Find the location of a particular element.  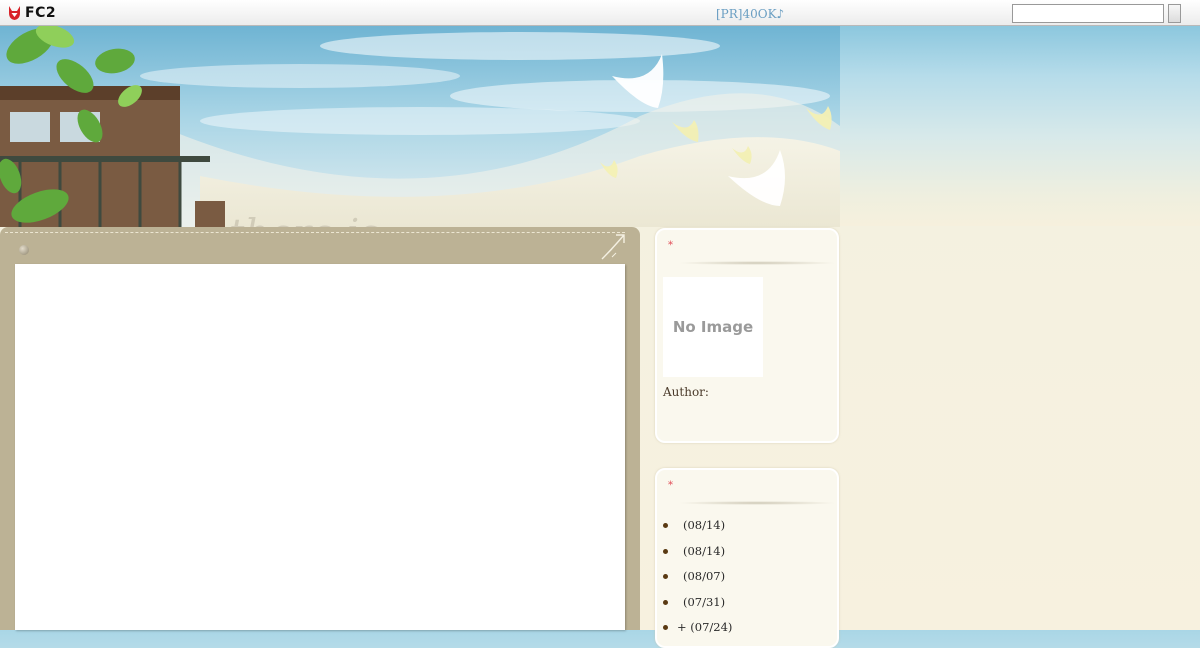

pin-icon is located at coordinates (24, 250).